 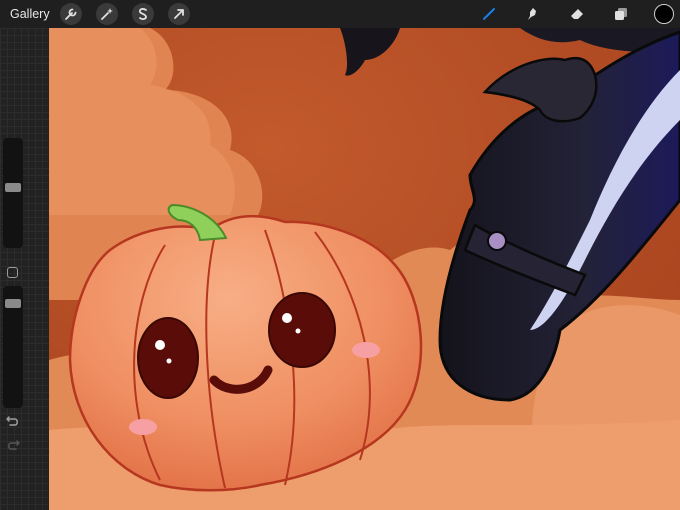 I want to click on undo-icon, so click(x=13, y=423).